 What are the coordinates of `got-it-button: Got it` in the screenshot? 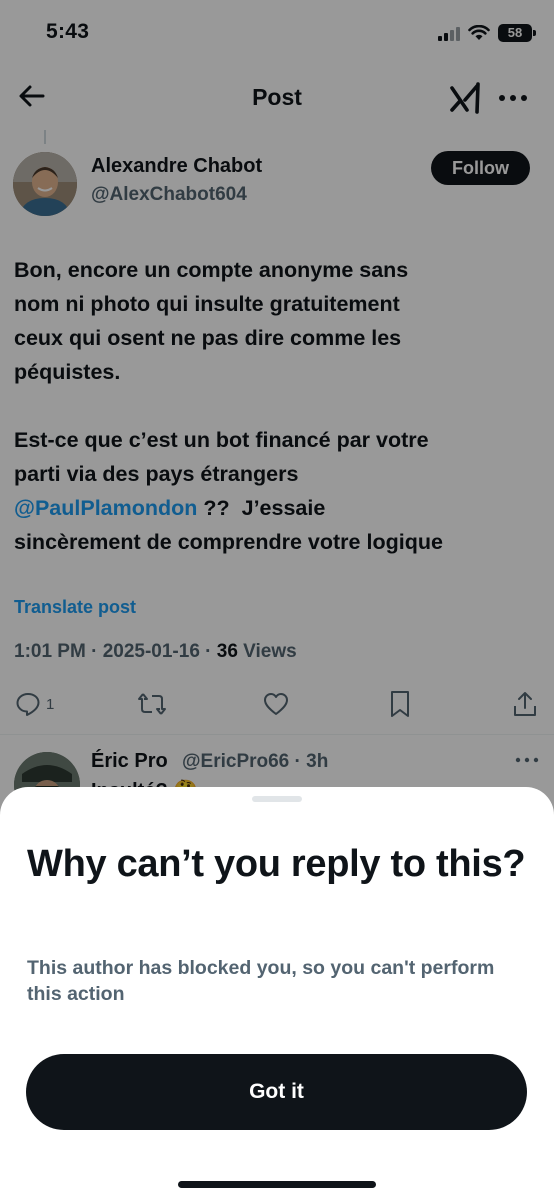 It's located at (276, 1092).